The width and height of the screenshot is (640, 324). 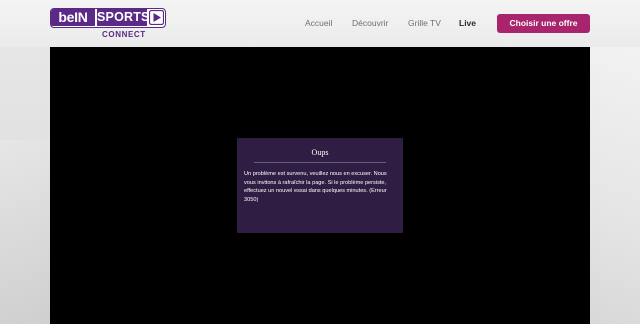 I want to click on background-shape-right, so click(x=614, y=185).